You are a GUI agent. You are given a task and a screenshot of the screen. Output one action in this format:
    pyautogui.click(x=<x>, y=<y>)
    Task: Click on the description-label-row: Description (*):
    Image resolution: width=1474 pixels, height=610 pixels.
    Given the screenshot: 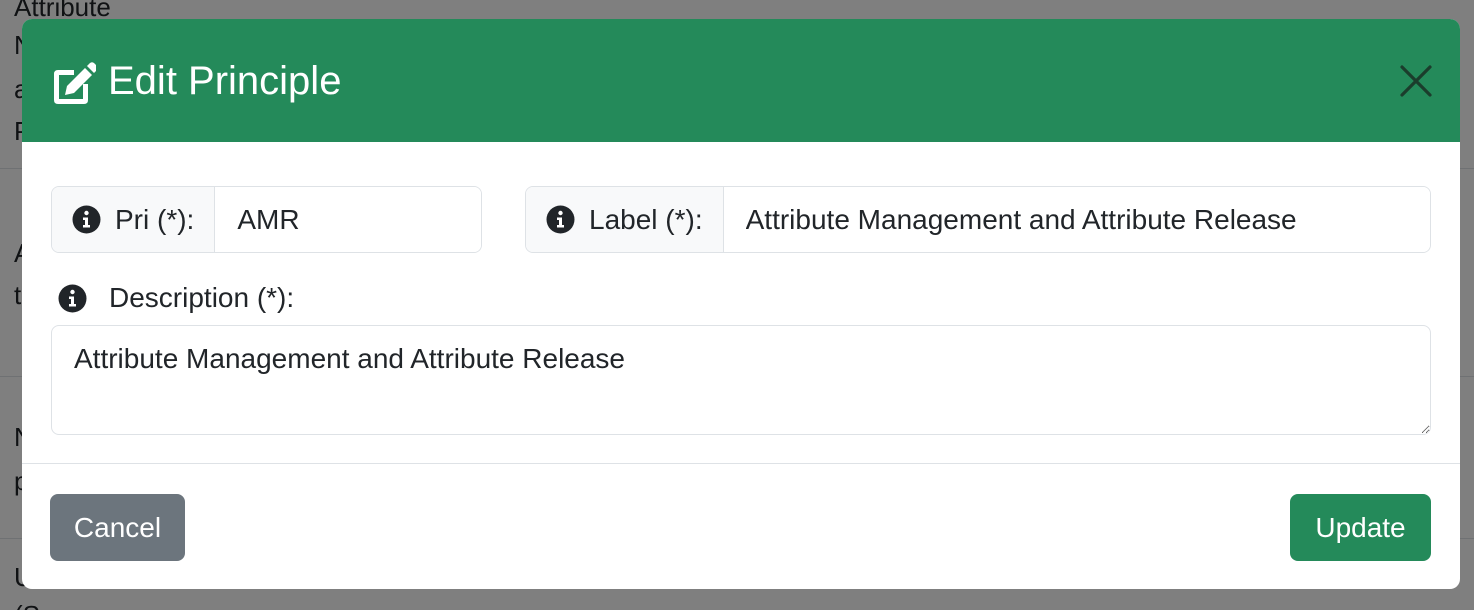 What is the action you would take?
    pyautogui.click(x=741, y=298)
    